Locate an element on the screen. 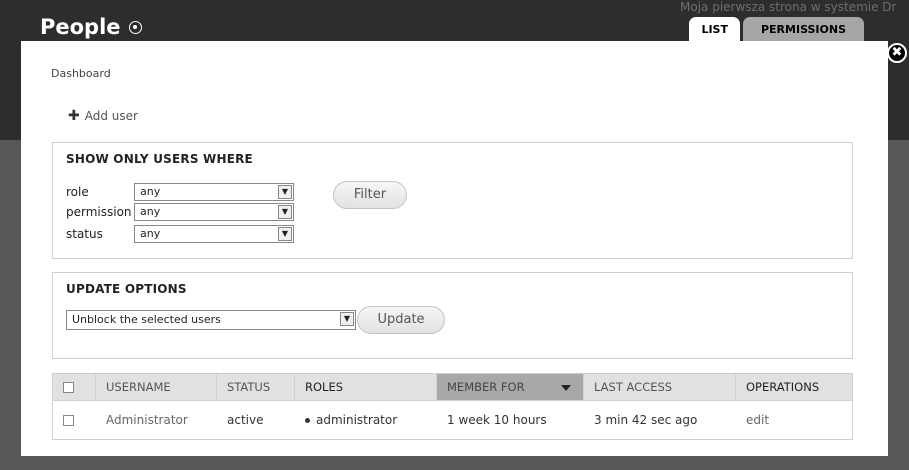  select-all-checkbox is located at coordinates (68, 387).